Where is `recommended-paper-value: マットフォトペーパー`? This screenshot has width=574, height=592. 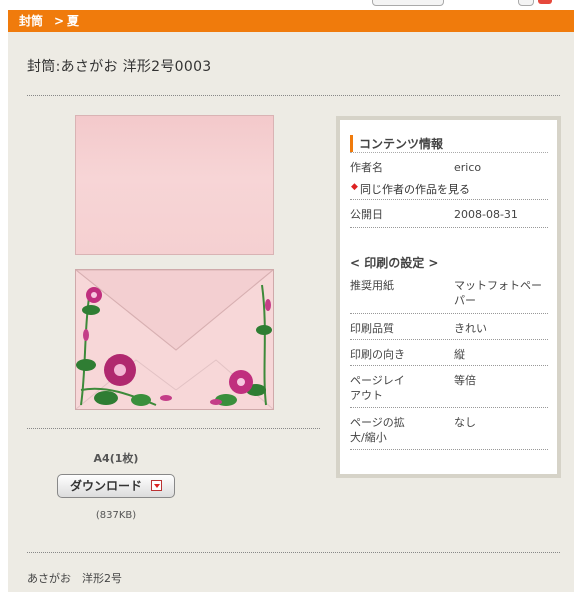 recommended-paper-value: マットフォトペーパー is located at coordinates (498, 293).